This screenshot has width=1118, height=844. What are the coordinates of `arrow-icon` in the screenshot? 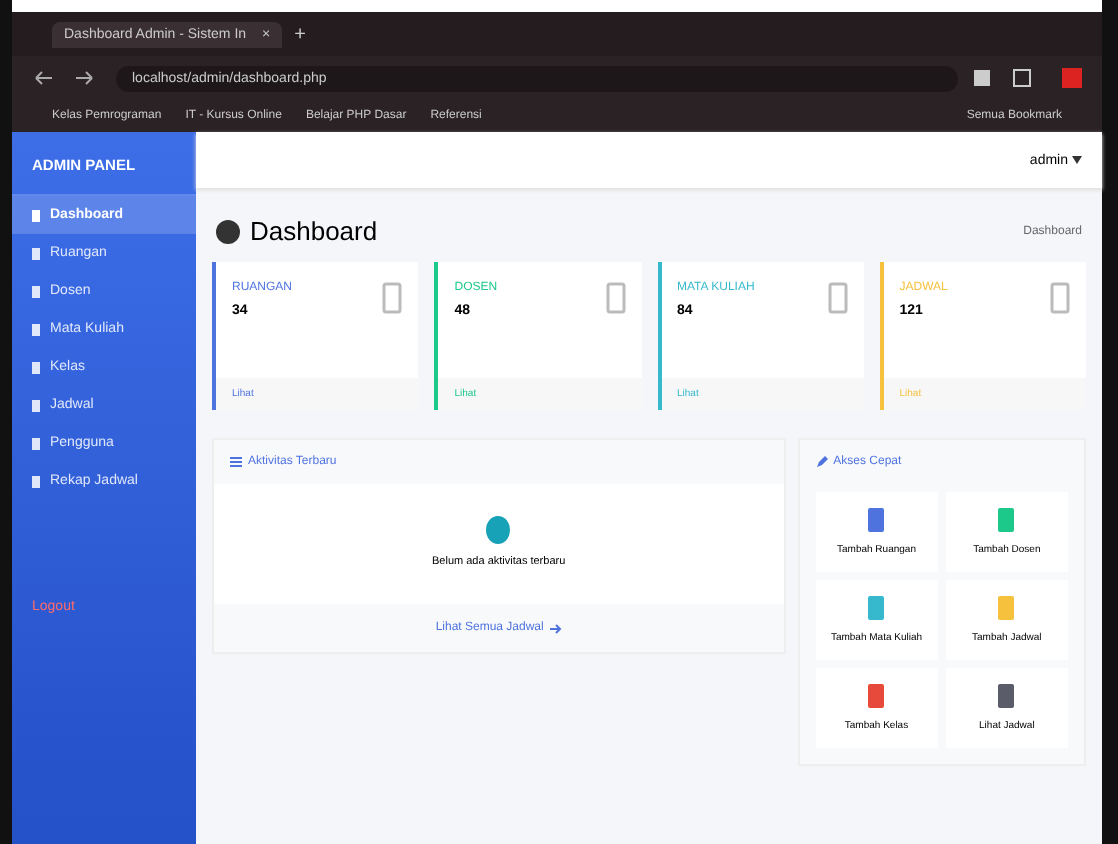 It's located at (555, 628).